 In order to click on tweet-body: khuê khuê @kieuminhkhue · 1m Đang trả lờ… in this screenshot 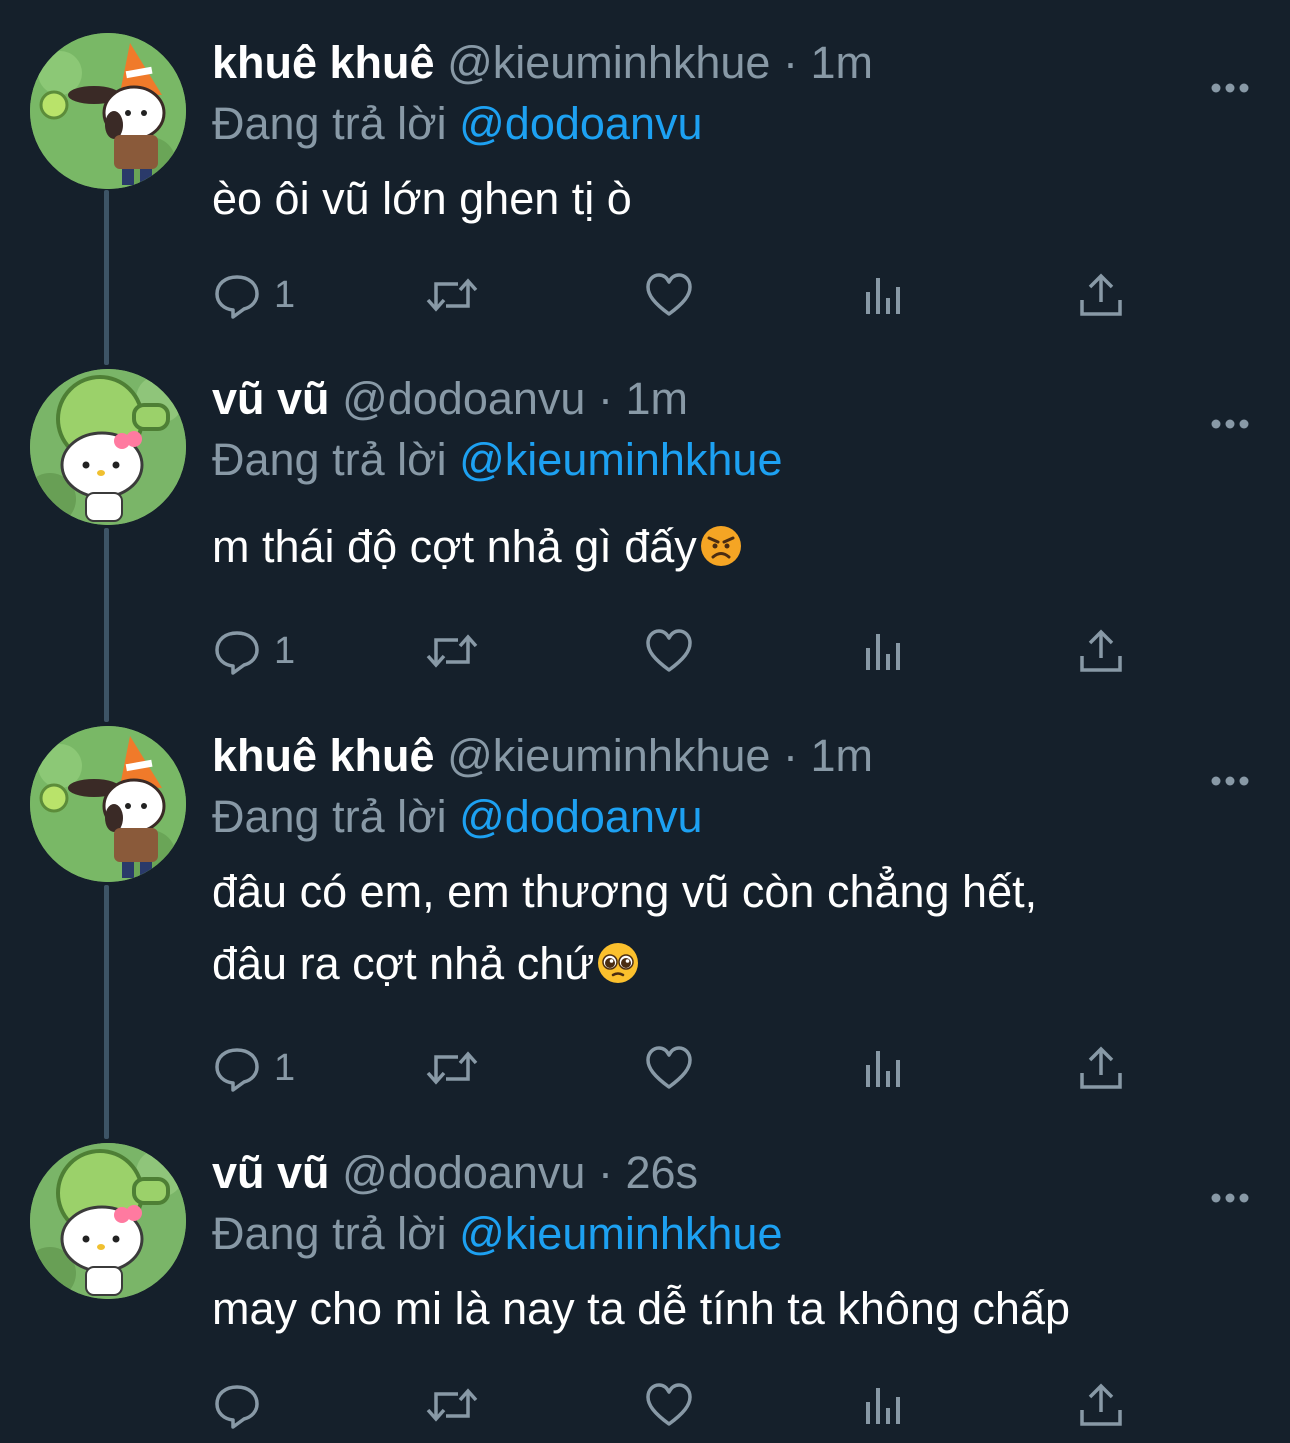, I will do `click(731, 134)`.